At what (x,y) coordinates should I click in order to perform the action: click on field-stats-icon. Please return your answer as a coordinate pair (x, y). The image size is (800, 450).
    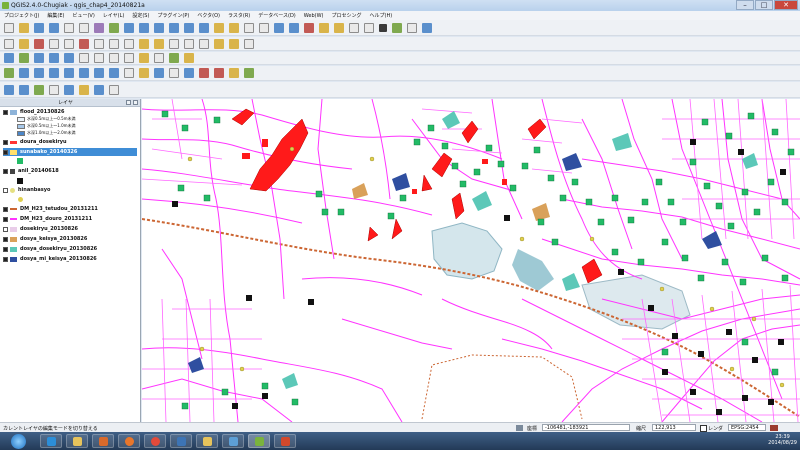
    Looking at the image, I should click on (24, 73).